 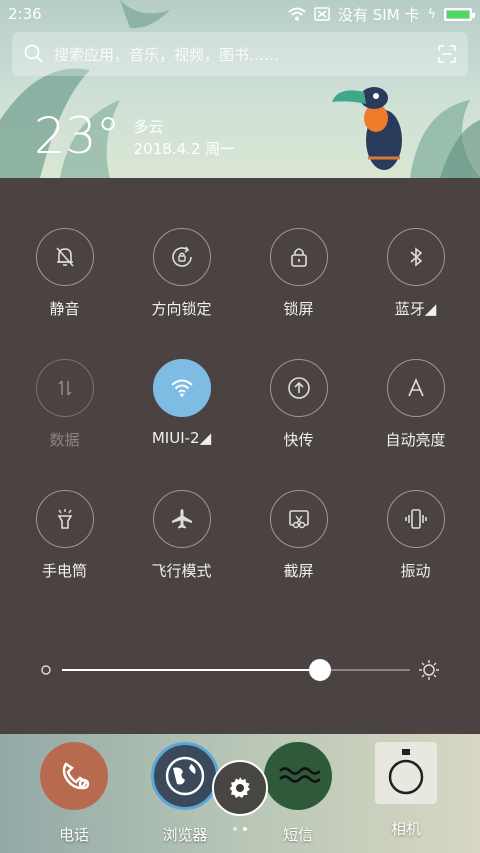 I want to click on bell-off-icon, so click(x=64, y=257).